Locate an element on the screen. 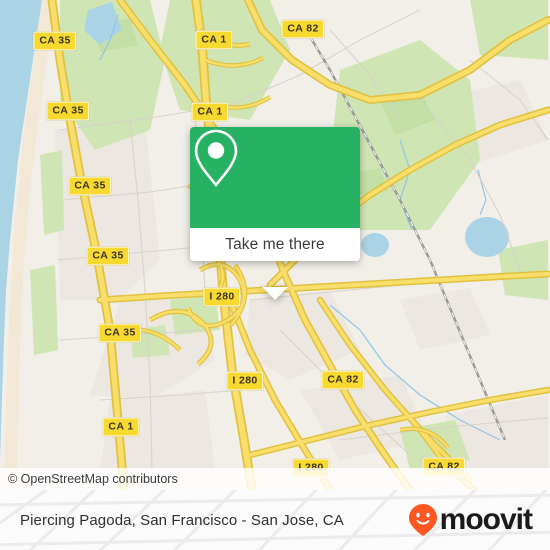 The image size is (550, 550). moovit-wordmark: moovit is located at coordinates (486, 519).